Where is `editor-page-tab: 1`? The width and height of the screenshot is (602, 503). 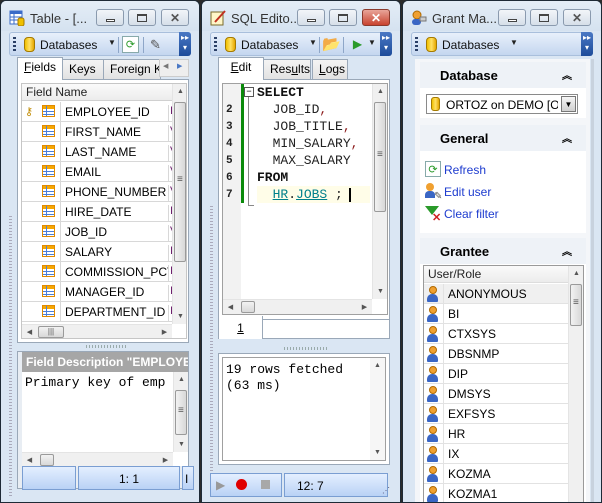
editor-page-tab: 1 is located at coordinates (241, 327).